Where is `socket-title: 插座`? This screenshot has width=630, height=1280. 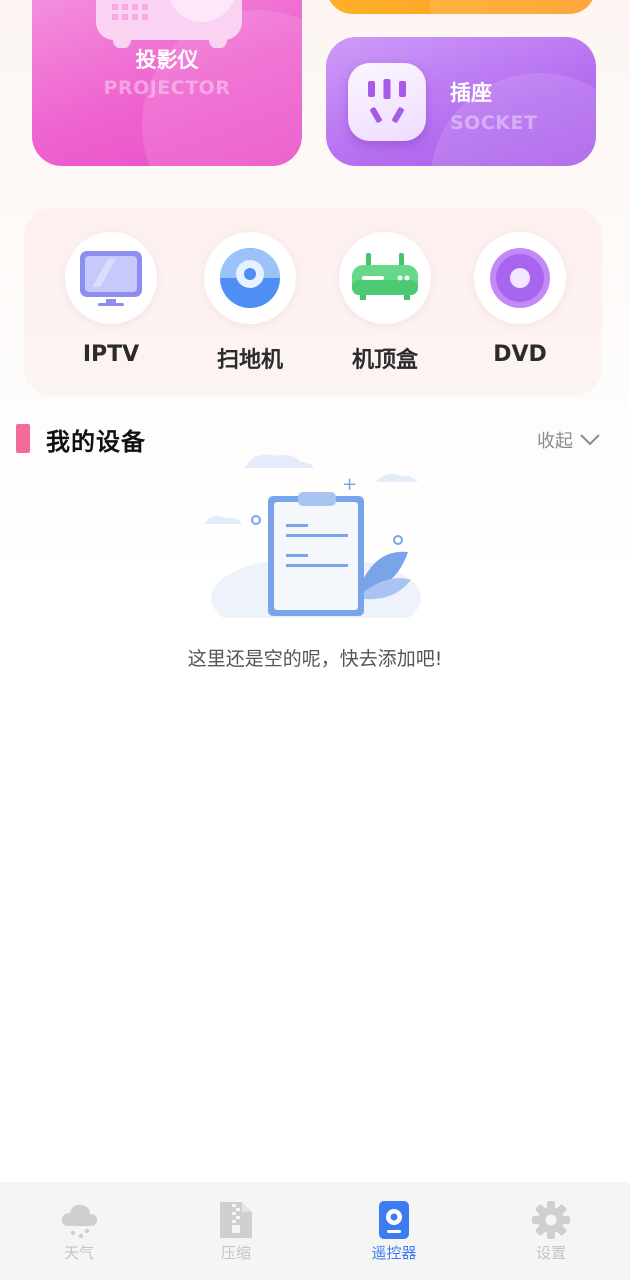
socket-title: 插座 is located at coordinates (471, 93).